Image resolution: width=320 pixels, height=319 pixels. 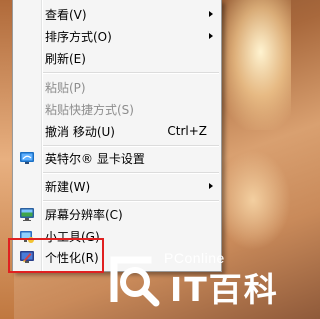 I want to click on menu-item-undo-move: 撤消 移动(U) Ctrl+Z, so click(x=117, y=131).